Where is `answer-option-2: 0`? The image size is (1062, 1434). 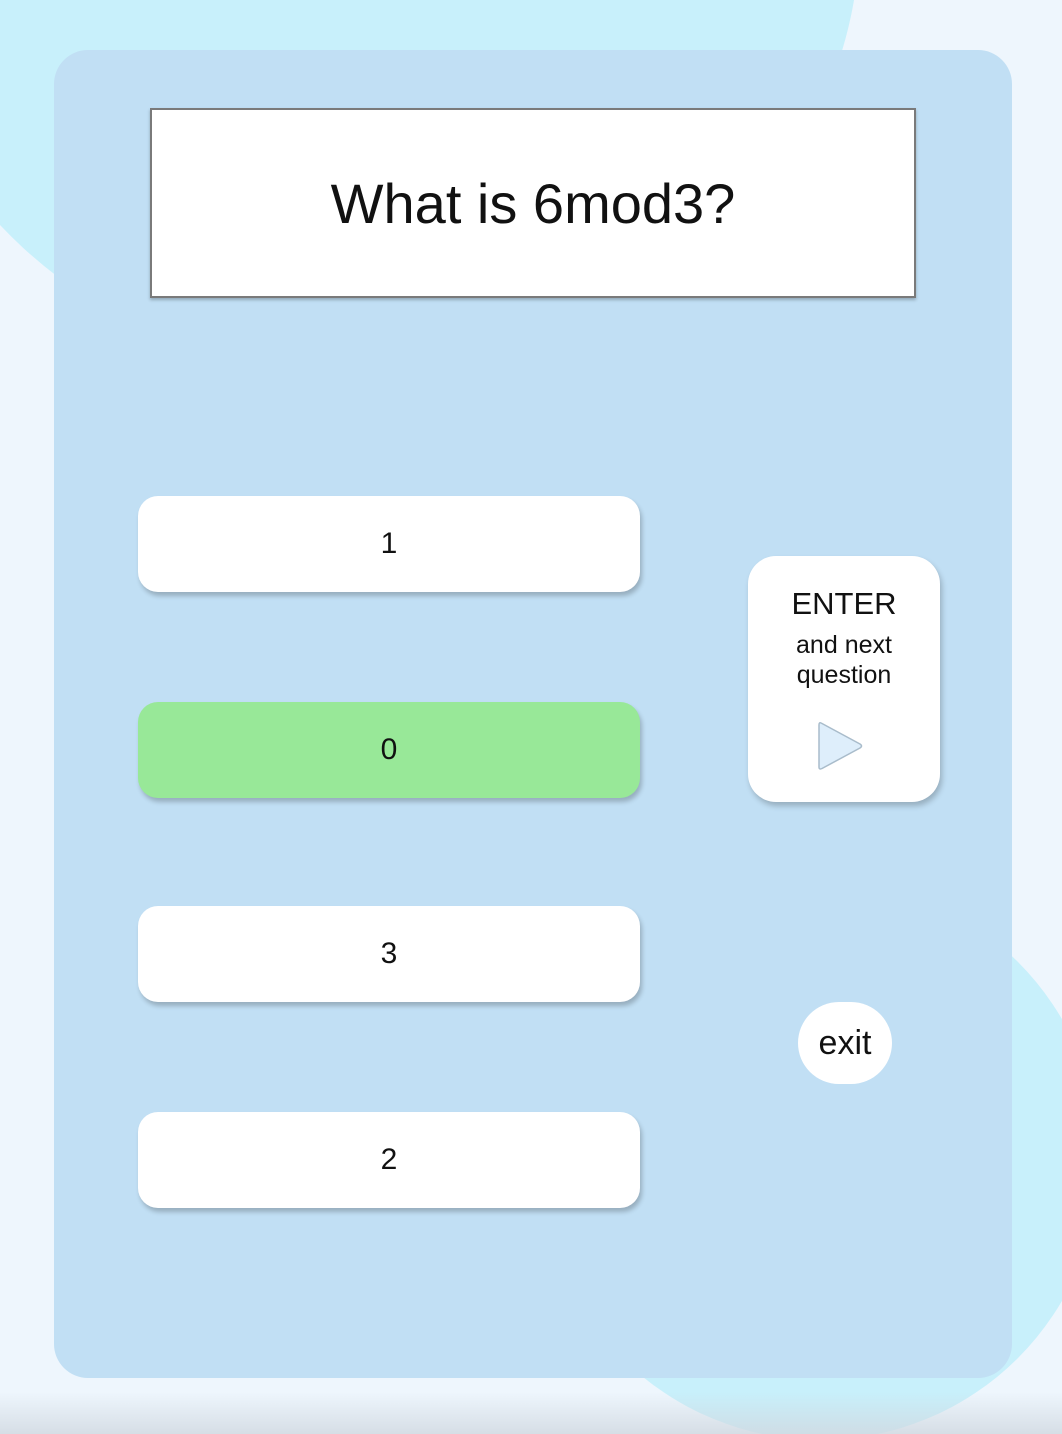
answer-option-2: 0 is located at coordinates (389, 750).